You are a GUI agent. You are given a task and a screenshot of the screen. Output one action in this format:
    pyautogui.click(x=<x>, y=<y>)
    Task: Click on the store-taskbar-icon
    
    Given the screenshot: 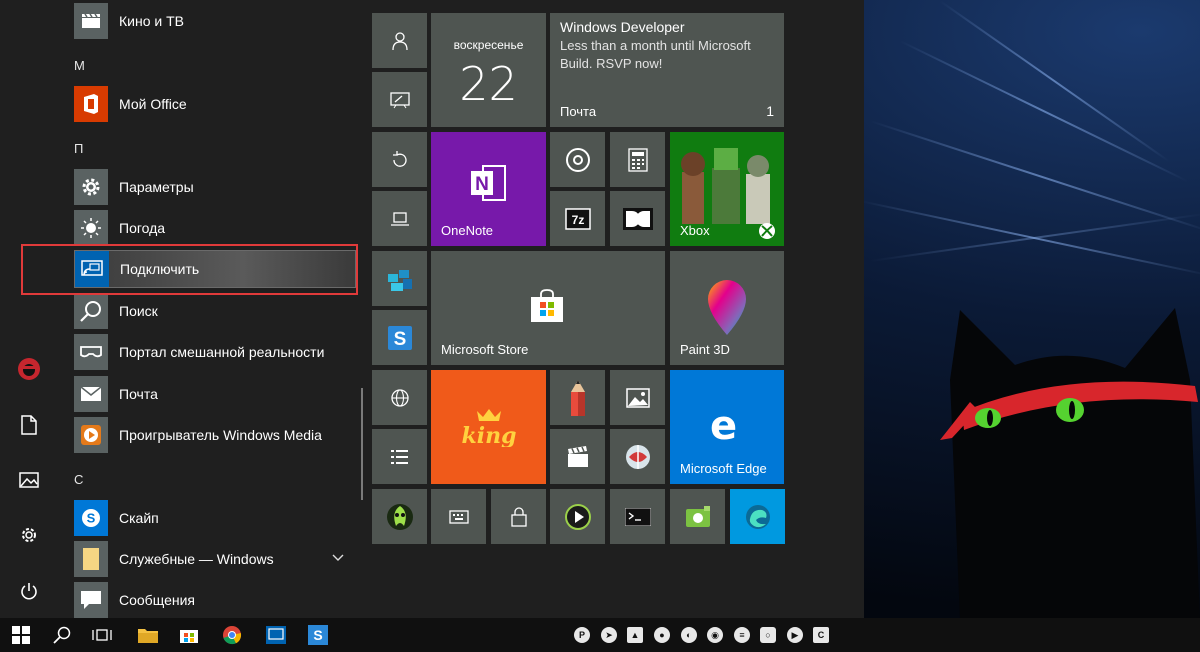 What is the action you would take?
    pyautogui.click(x=189, y=635)
    